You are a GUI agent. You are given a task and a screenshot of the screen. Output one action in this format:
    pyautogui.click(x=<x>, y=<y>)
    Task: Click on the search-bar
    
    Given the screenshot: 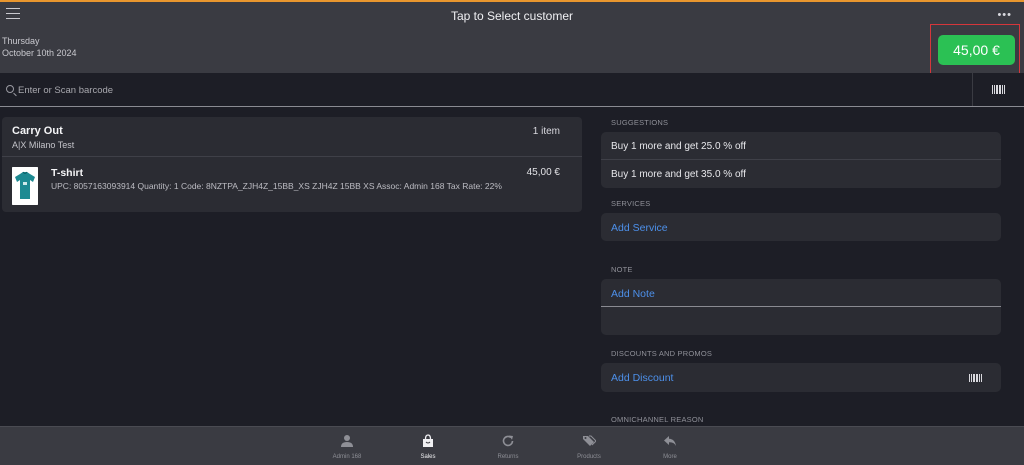 What is the action you would take?
    pyautogui.click(x=512, y=90)
    